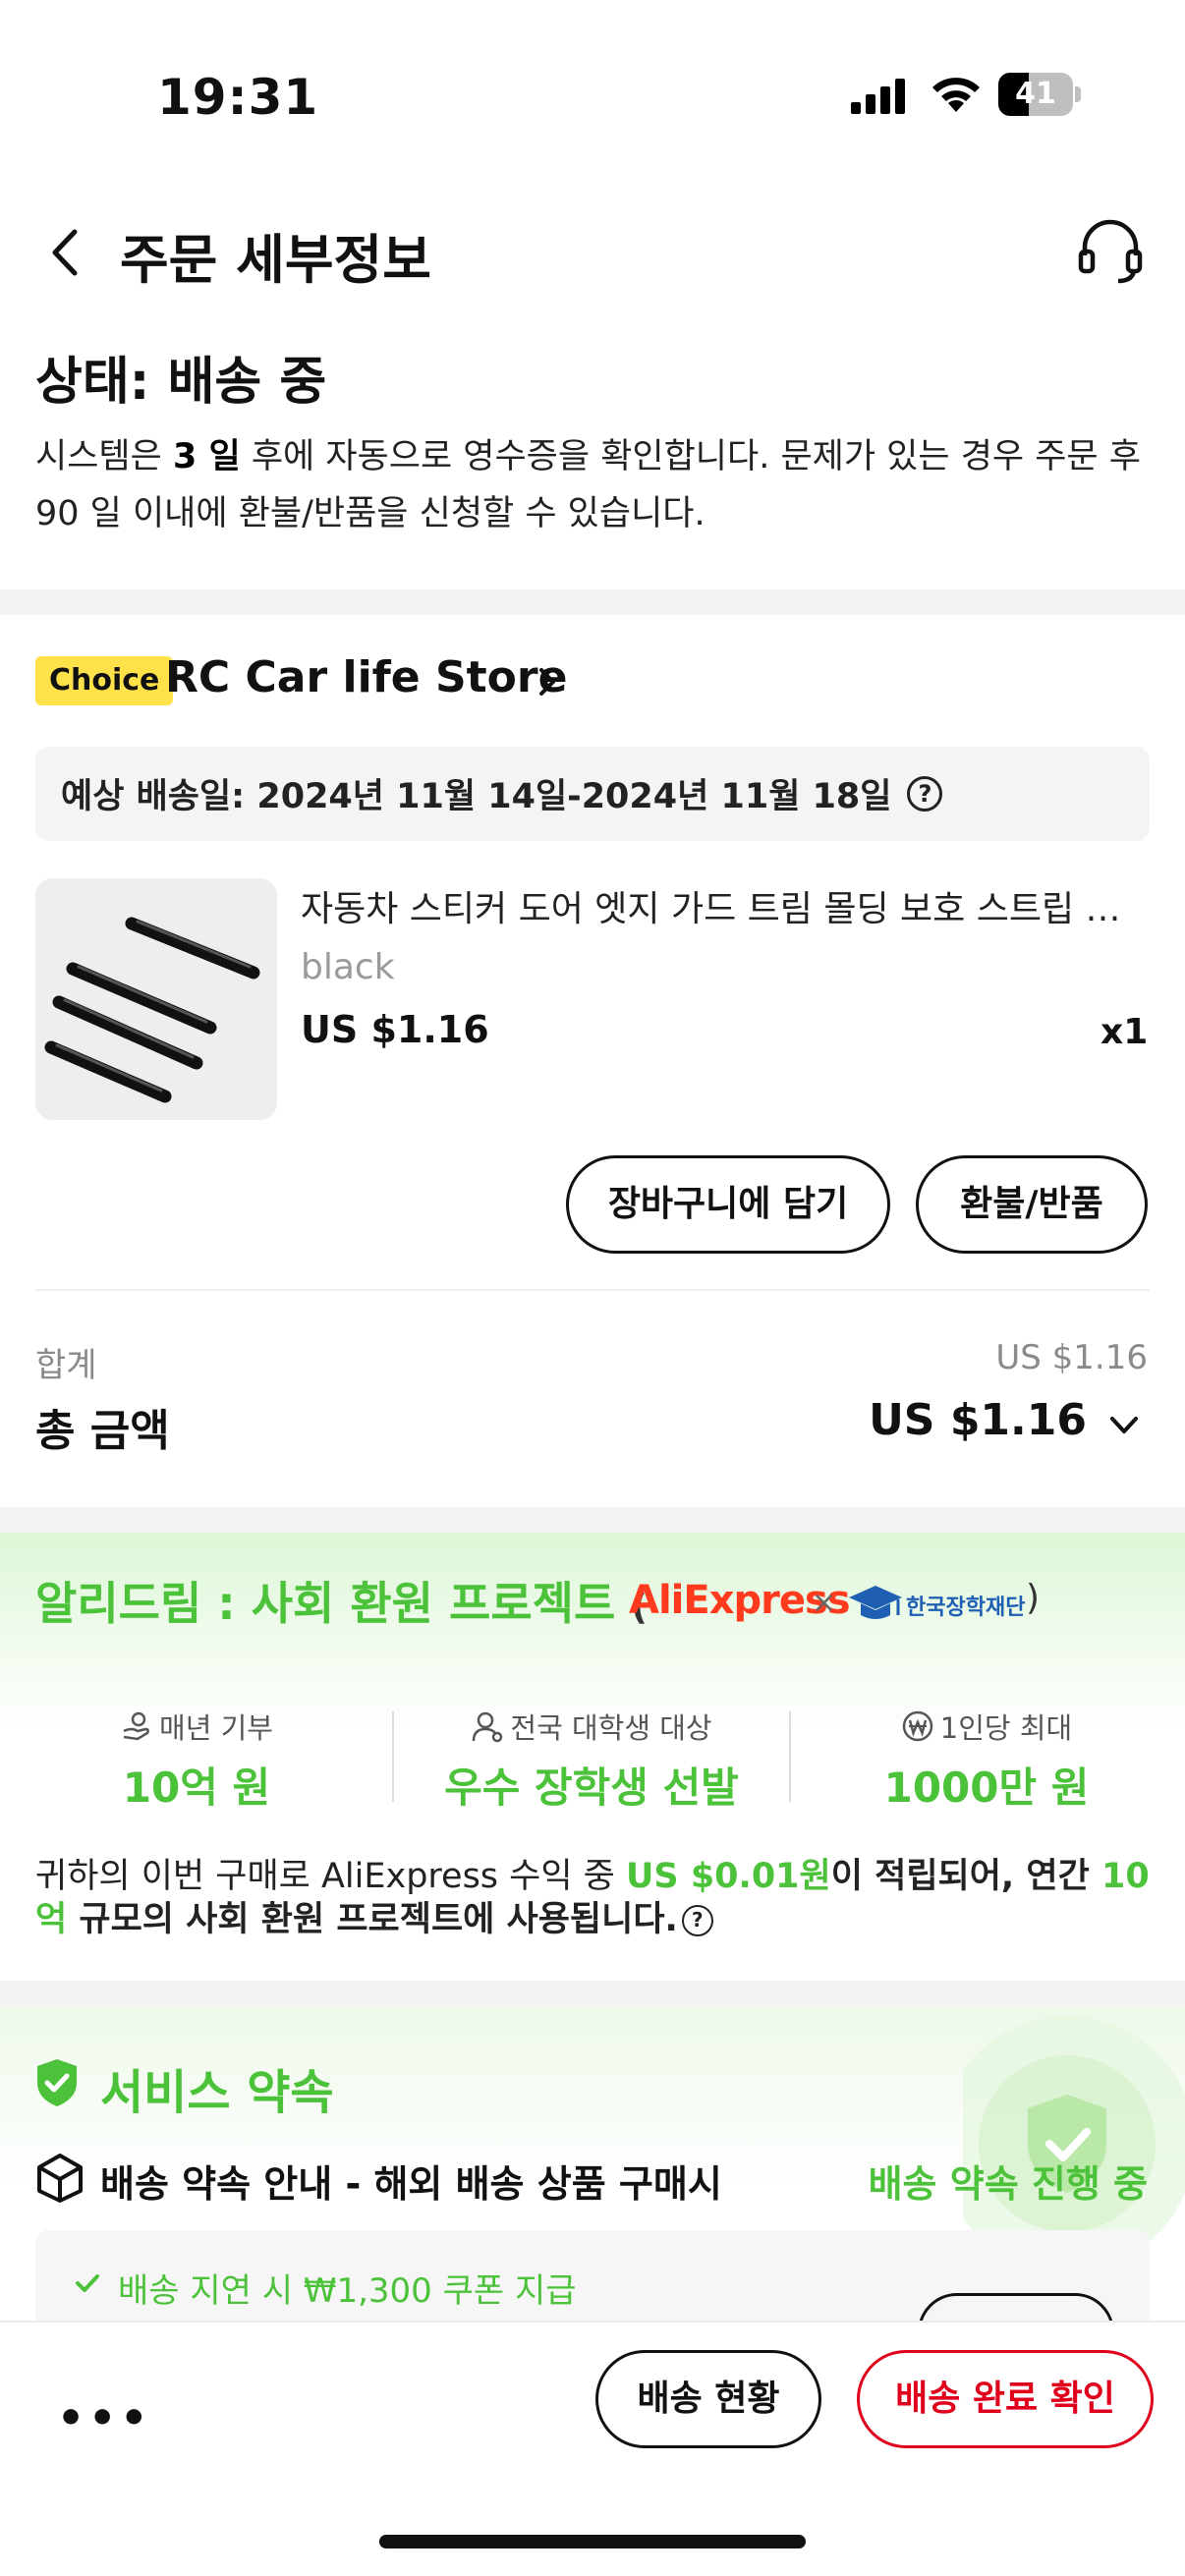 The image size is (1185, 2576). What do you see at coordinates (1124, 1425) in the screenshot?
I see `chevron-down-icon` at bounding box center [1124, 1425].